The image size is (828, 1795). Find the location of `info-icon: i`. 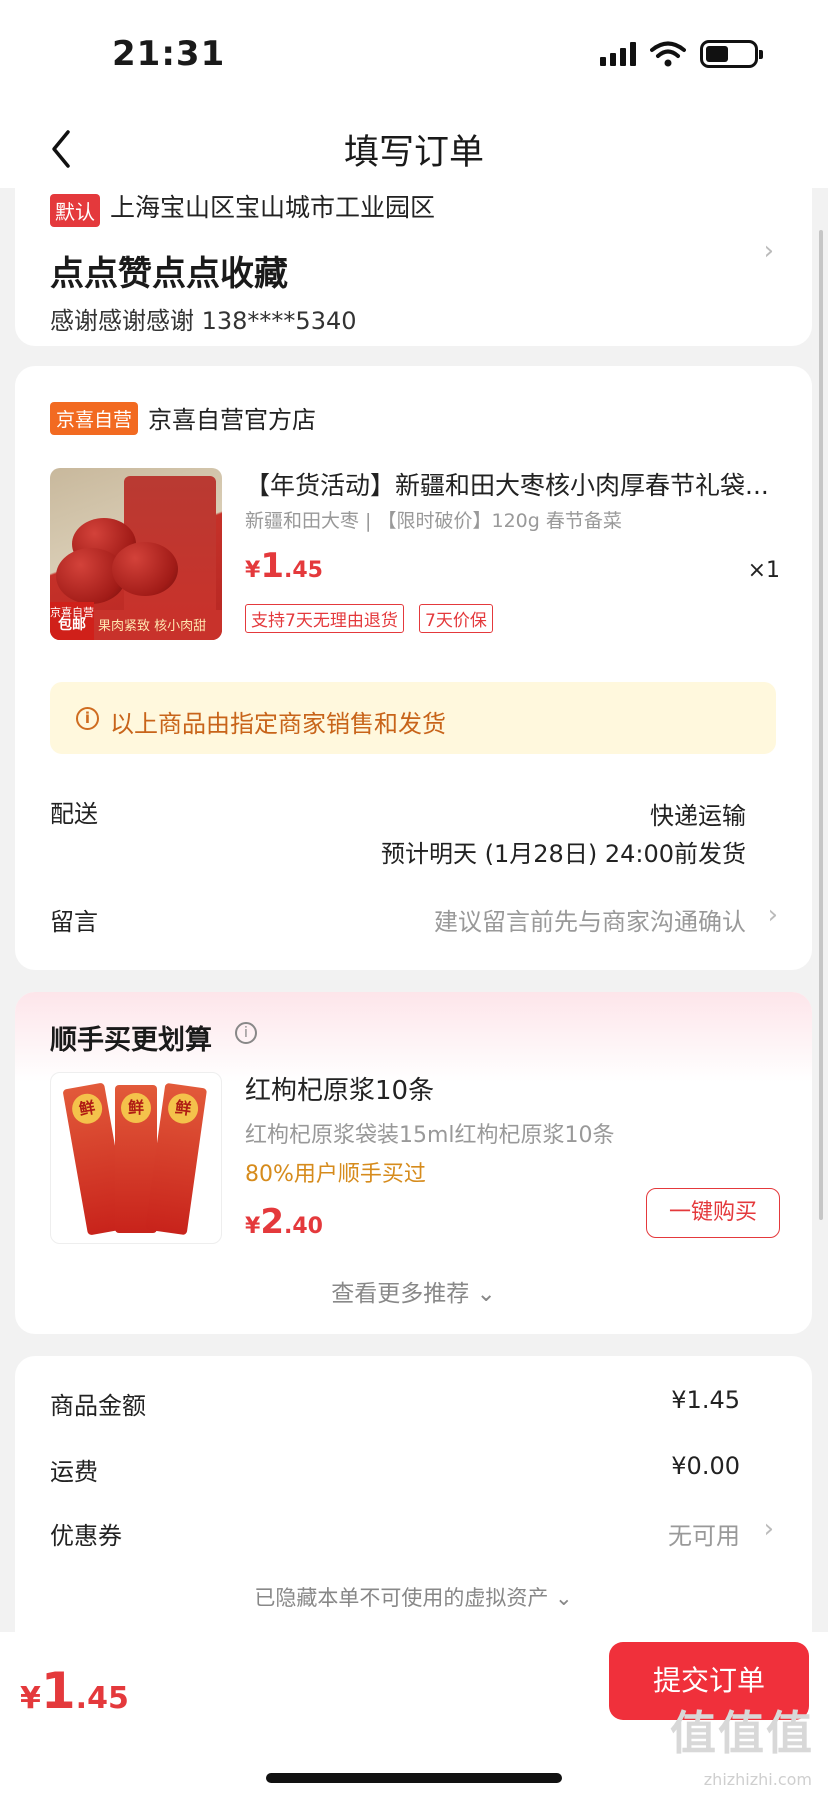

info-icon: i is located at coordinates (246, 1033).